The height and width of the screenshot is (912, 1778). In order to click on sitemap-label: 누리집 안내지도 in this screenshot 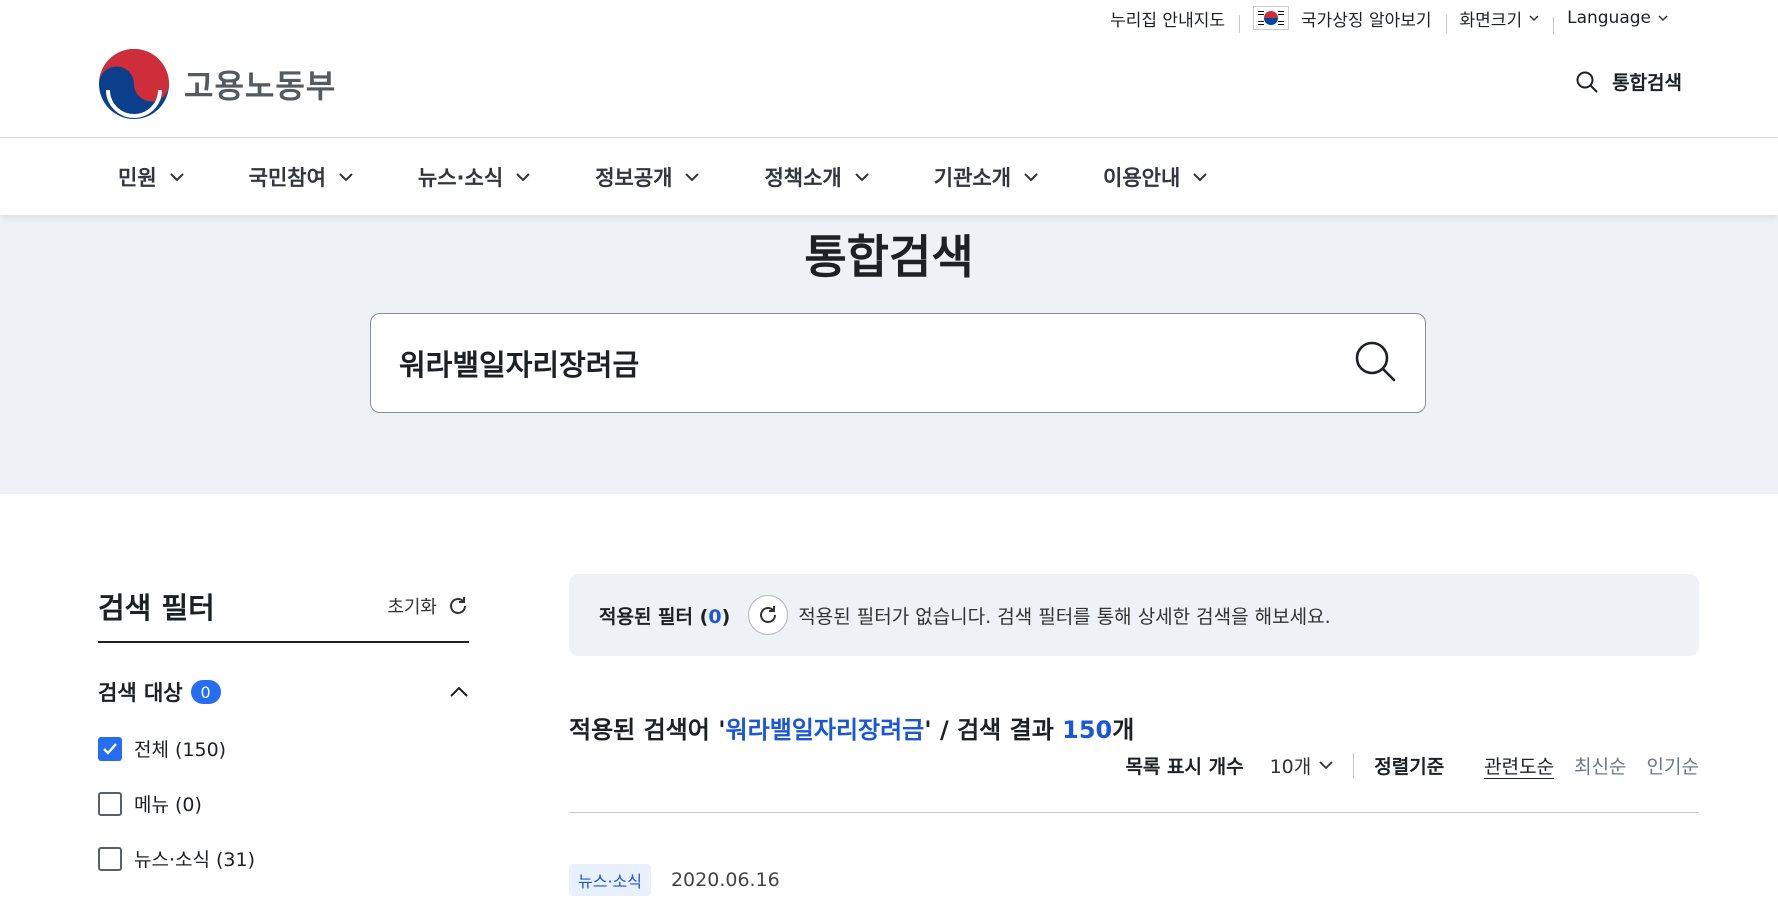, I will do `click(1167, 20)`.